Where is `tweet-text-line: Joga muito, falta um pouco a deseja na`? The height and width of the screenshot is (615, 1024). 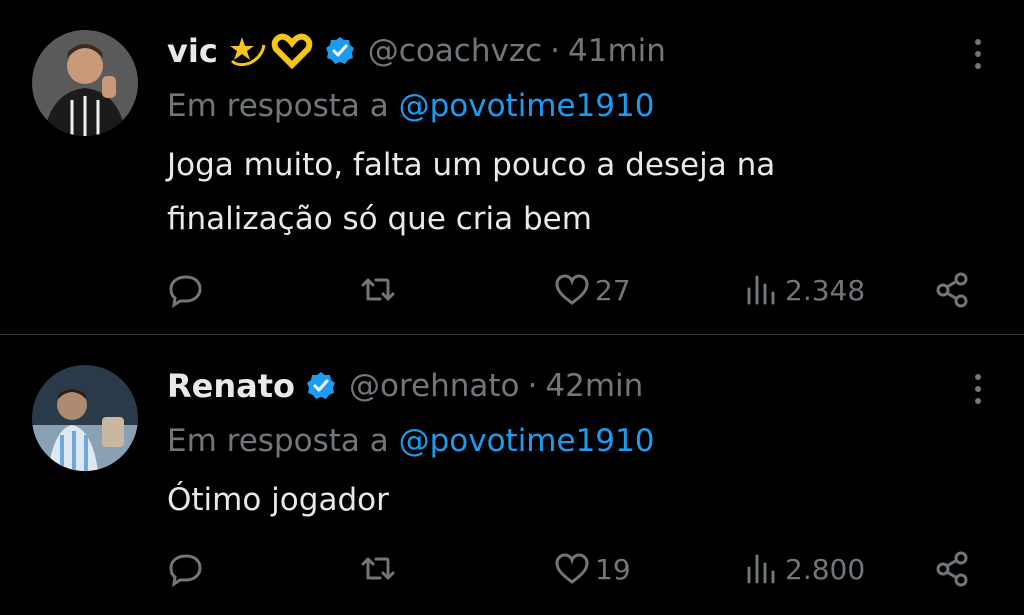
tweet-text-line: Joga muito, falta um pouco a deseja na is located at coordinates (471, 165).